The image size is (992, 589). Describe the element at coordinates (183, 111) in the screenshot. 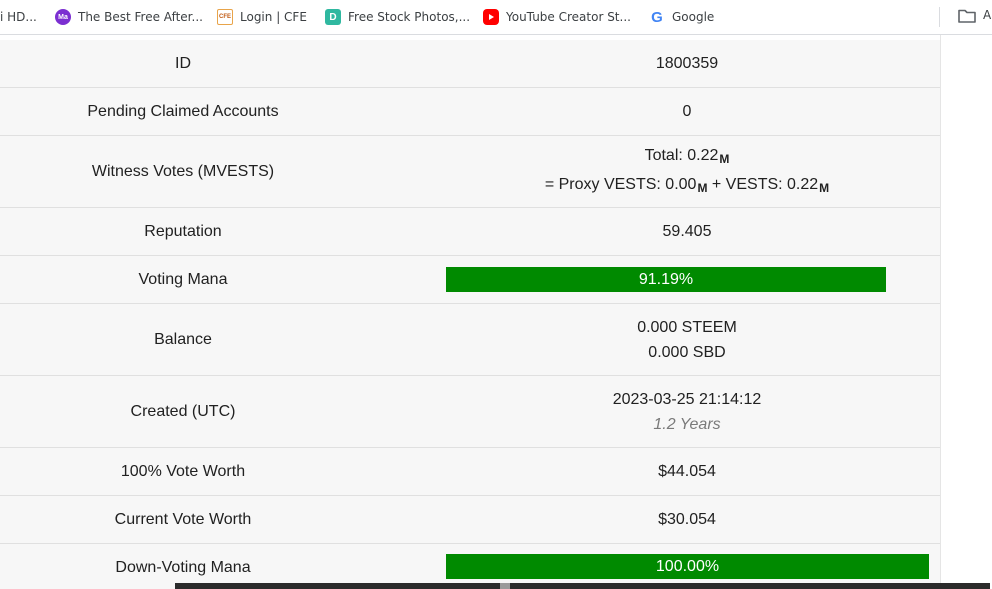

I see `row-label: Pending Claimed Accounts` at that location.